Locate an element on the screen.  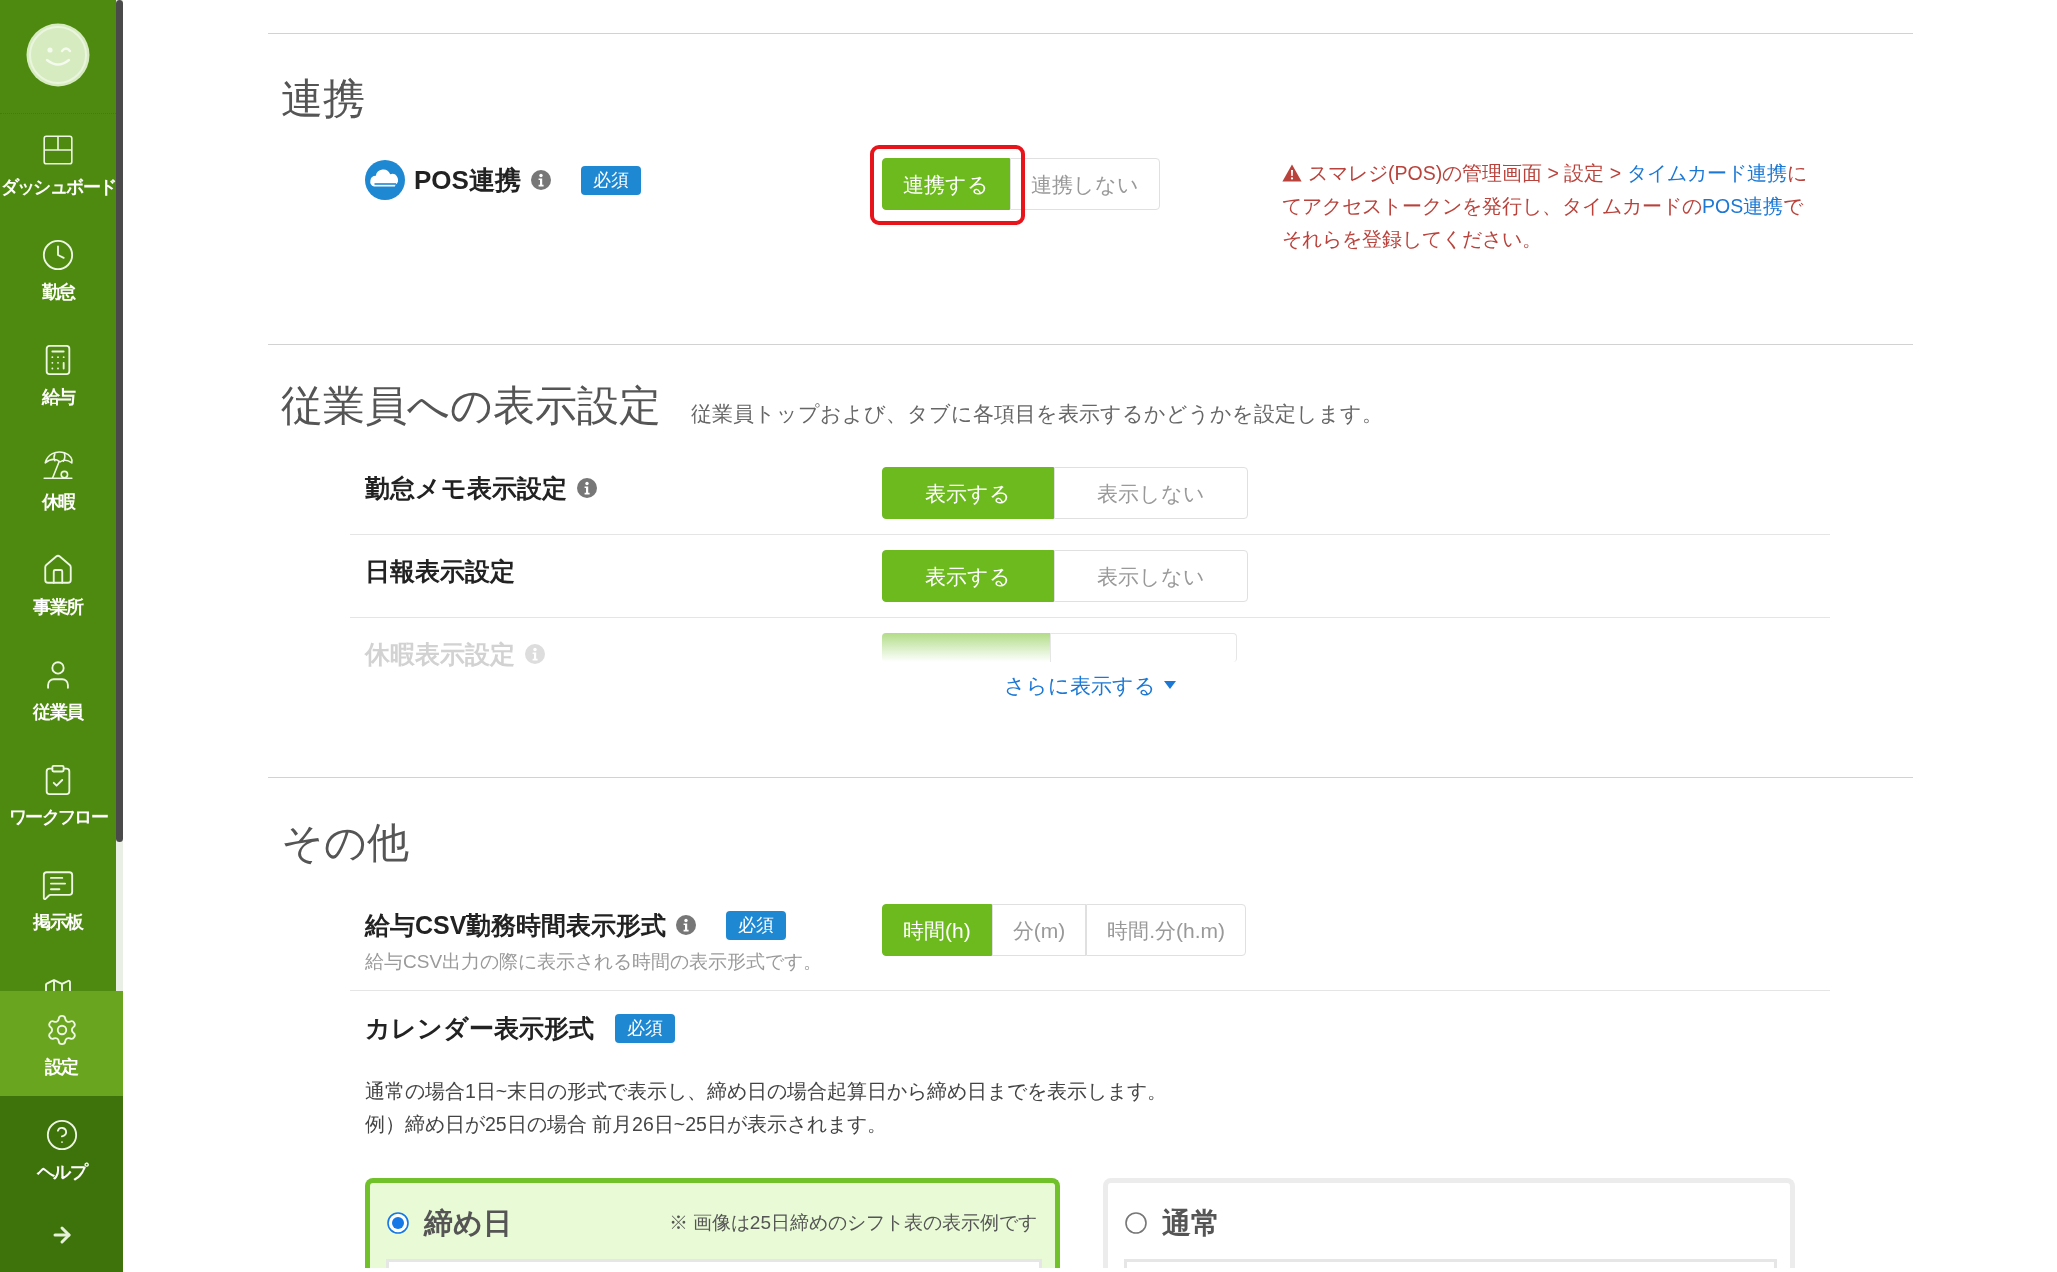
toggle-button: 連携する is located at coordinates (946, 184).